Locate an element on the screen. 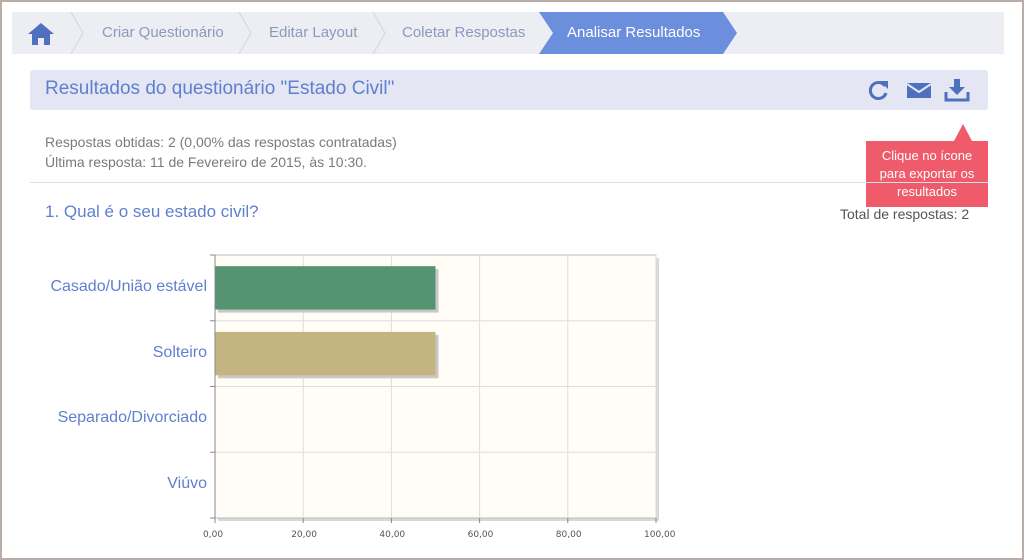  category-label: Separado/Divorciado is located at coordinates (132, 418).